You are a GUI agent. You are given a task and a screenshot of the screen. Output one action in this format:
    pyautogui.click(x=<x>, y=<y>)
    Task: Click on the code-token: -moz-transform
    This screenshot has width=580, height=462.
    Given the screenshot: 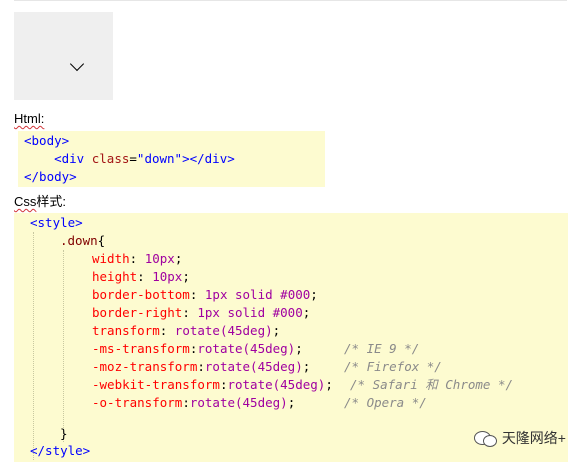 What is the action you would take?
    pyautogui.click(x=145, y=366)
    